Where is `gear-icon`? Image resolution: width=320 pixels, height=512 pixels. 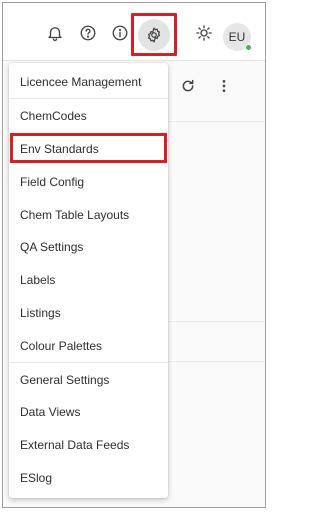
gear-icon is located at coordinates (154, 34).